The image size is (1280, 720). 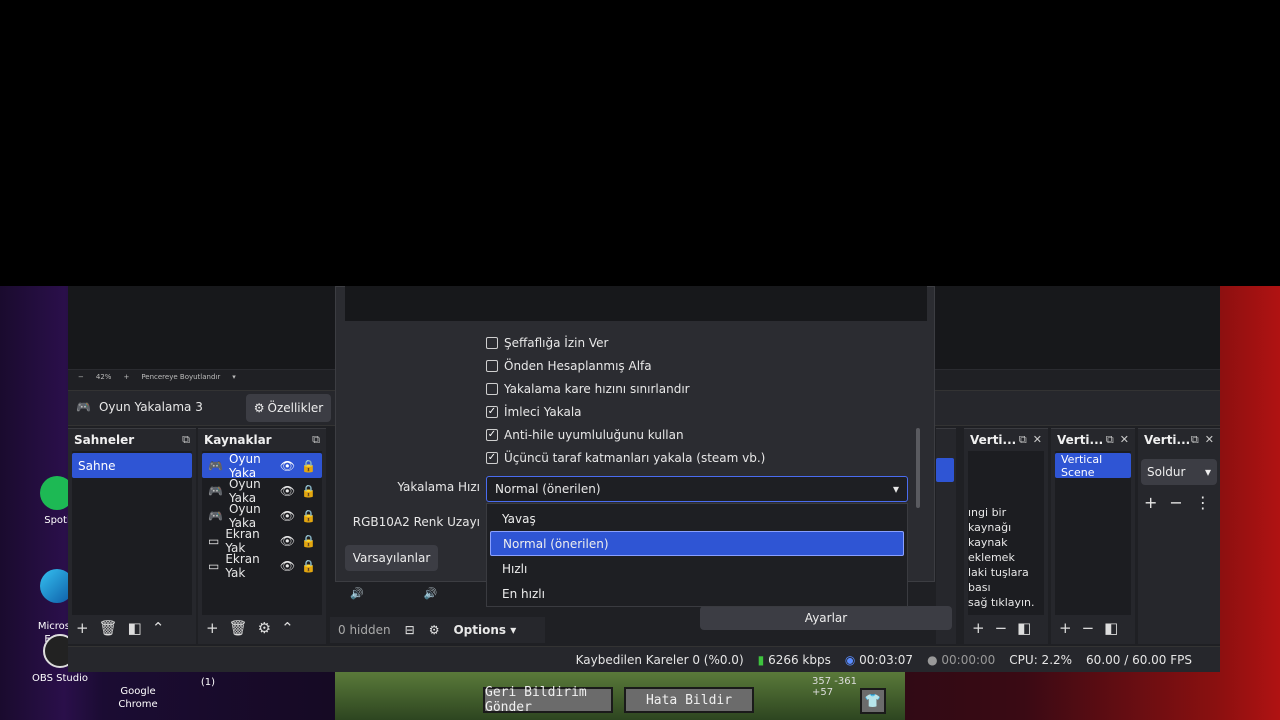 I want to click on properties-button: ⚙ Özellikler, so click(x=288, y=408).